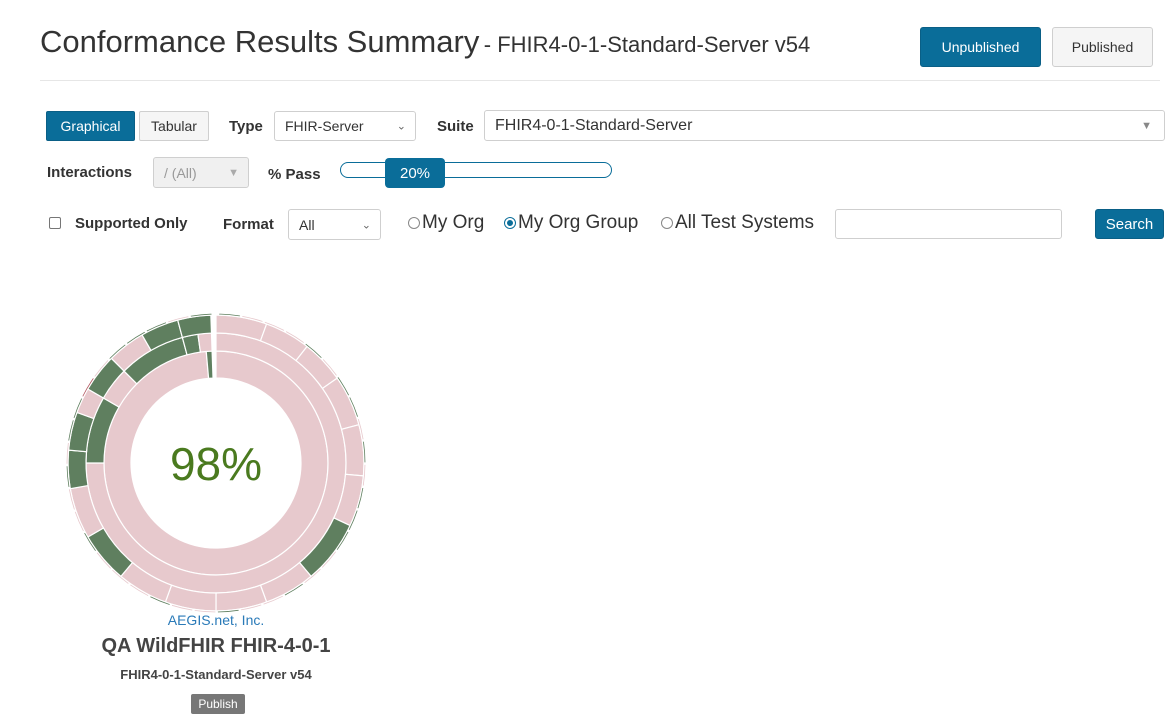 This screenshot has height=715, width=1165. I want to click on organization-link: AEGIS.net, Inc., so click(216, 620).